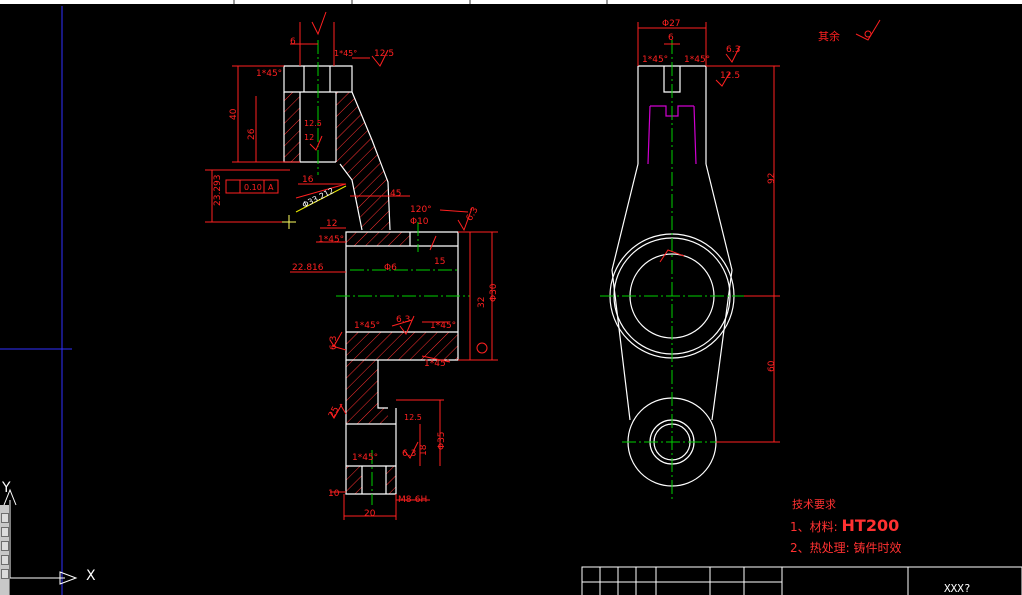 The image size is (1022, 595). I want to click on dim-chamfer-boss: 1*45°, so click(365, 458).